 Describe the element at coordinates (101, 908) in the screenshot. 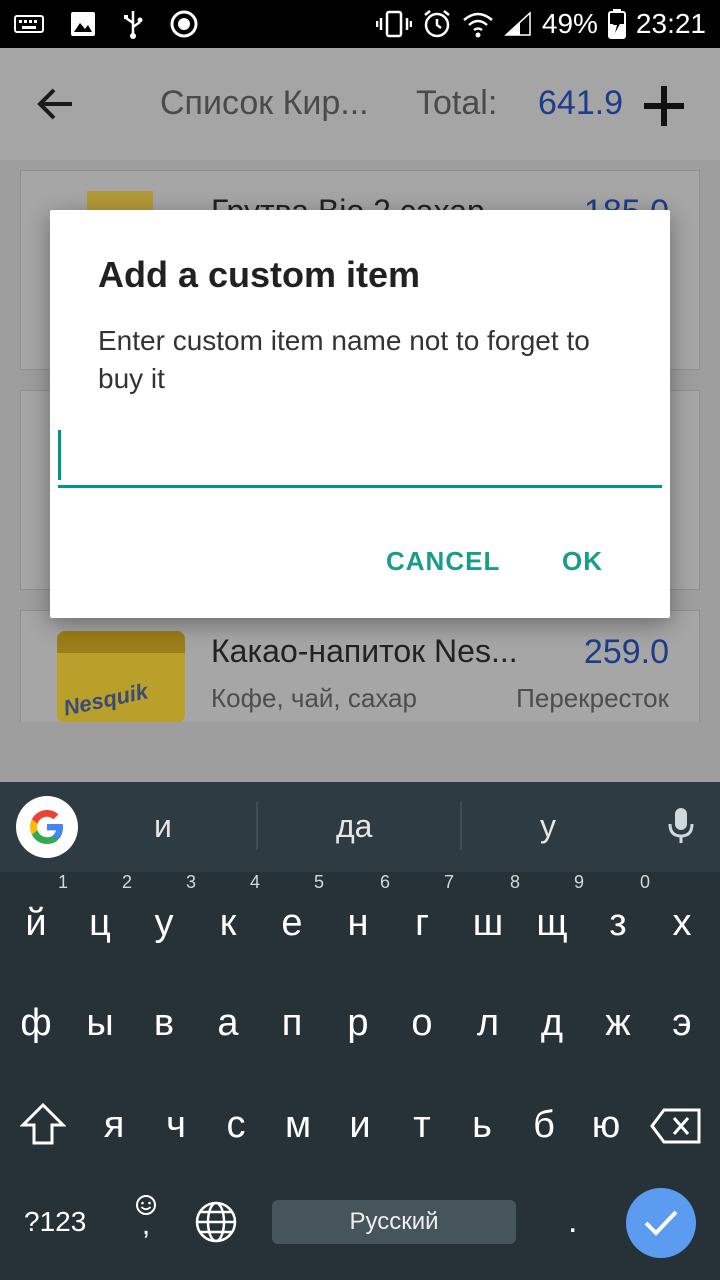

I see `key: ц2` at that location.